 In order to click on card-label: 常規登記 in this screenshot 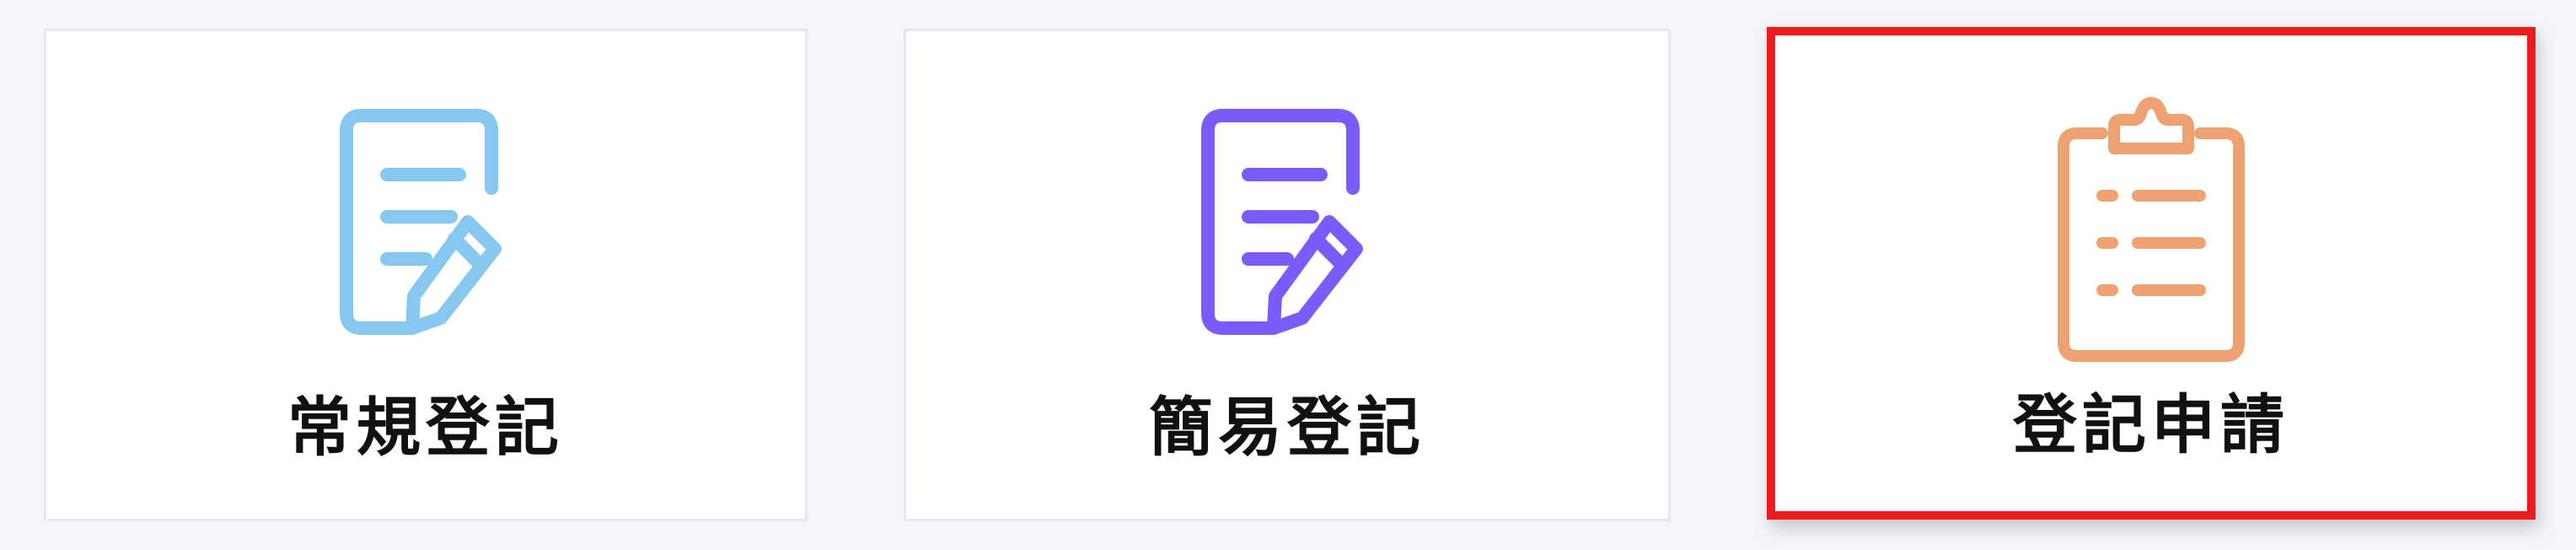, I will do `click(425, 428)`.